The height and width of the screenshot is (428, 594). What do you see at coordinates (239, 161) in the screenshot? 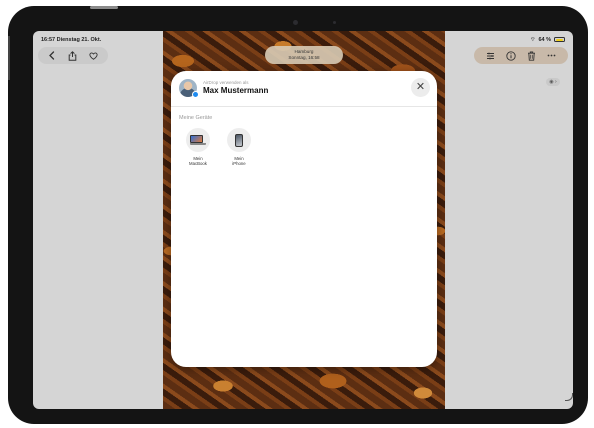
I see `device-label: Mein iPhone` at bounding box center [239, 161].